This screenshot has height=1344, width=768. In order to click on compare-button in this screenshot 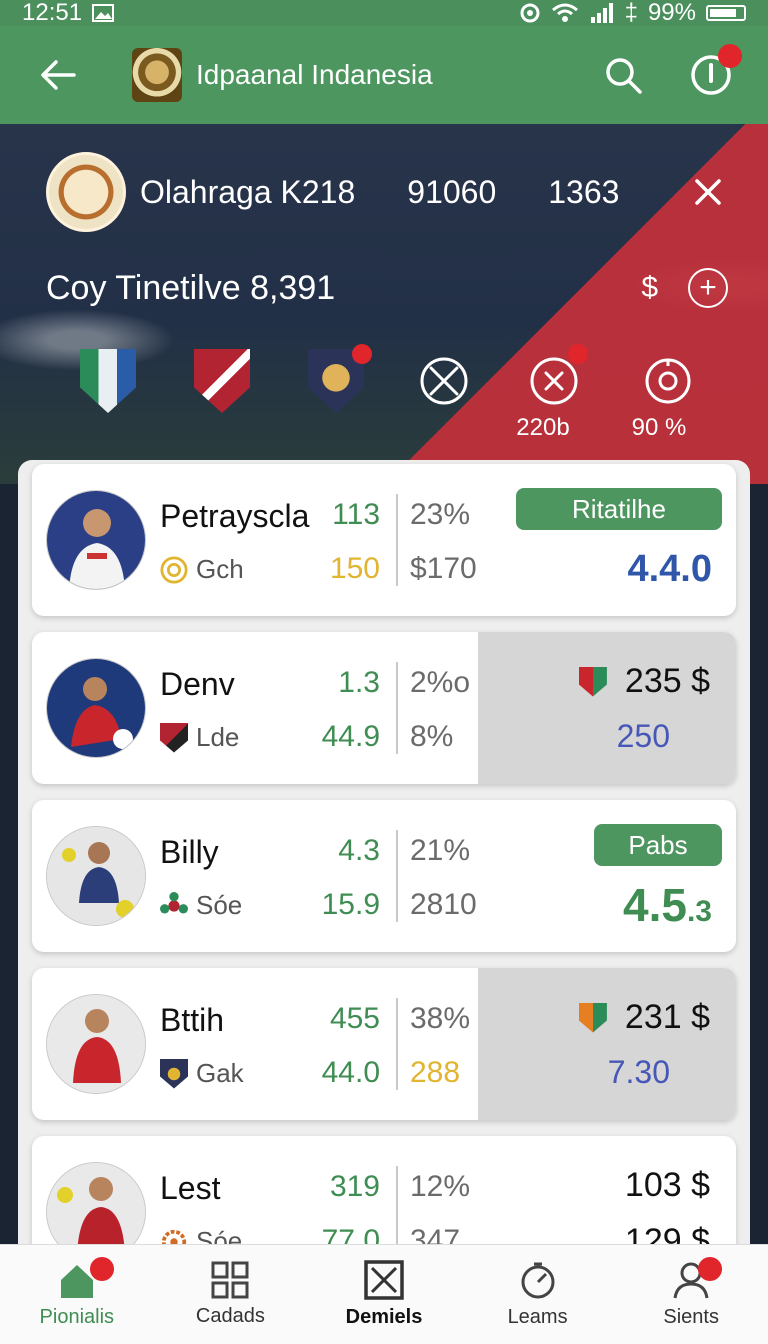, I will do `click(444, 381)`.